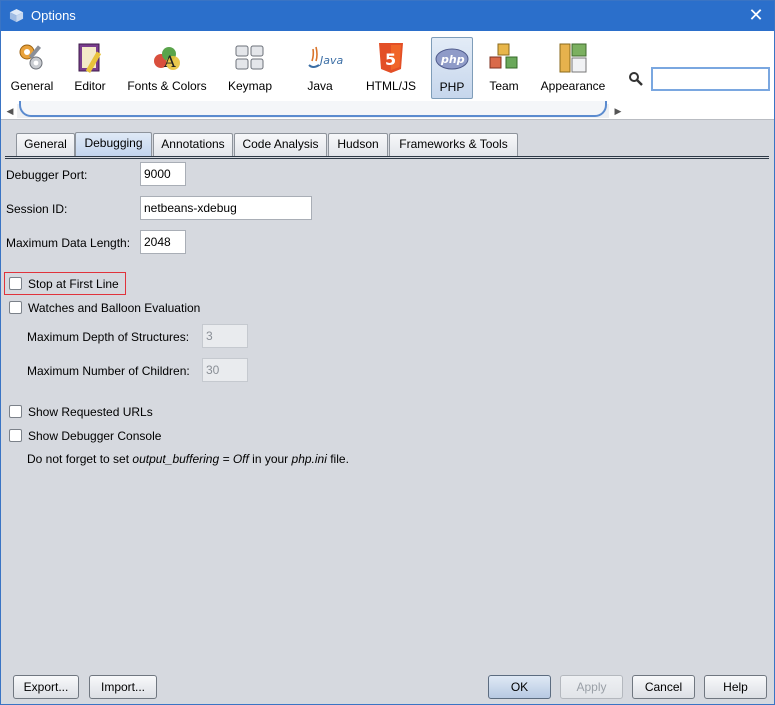 This screenshot has height=705, width=775. Describe the element at coordinates (387, 157) in the screenshot. I see `tab-divider` at that location.